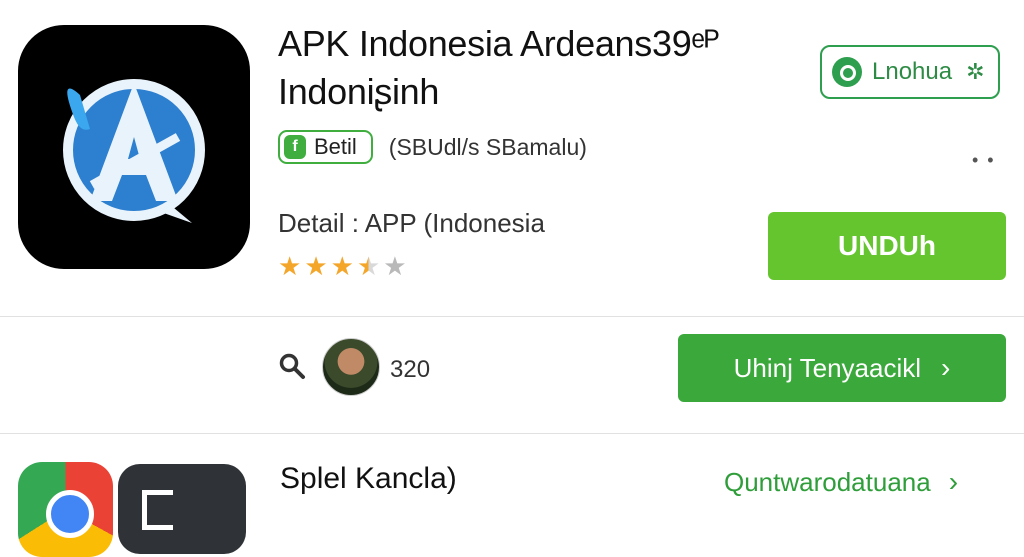  I want to click on more-dots-icon: • •, so click(984, 160).